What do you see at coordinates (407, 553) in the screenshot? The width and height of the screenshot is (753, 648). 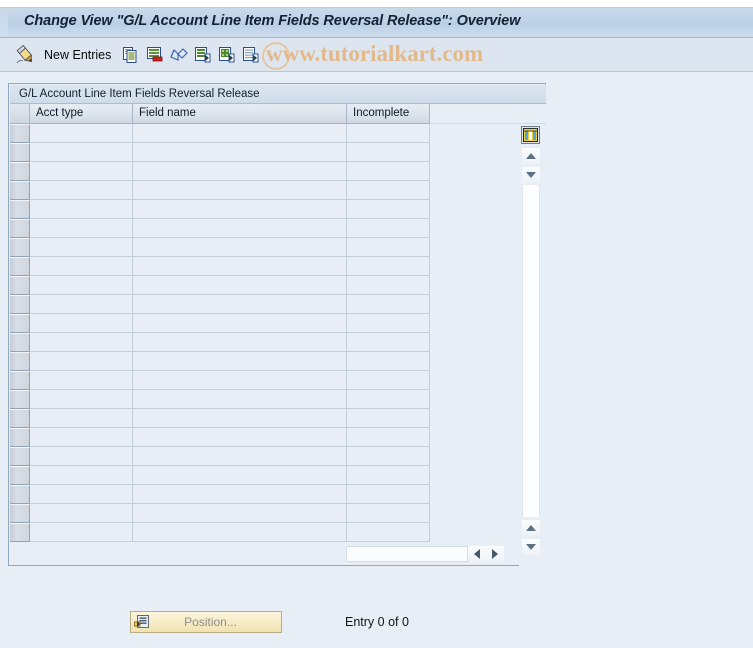 I see `horizontal-scroll-track` at bounding box center [407, 553].